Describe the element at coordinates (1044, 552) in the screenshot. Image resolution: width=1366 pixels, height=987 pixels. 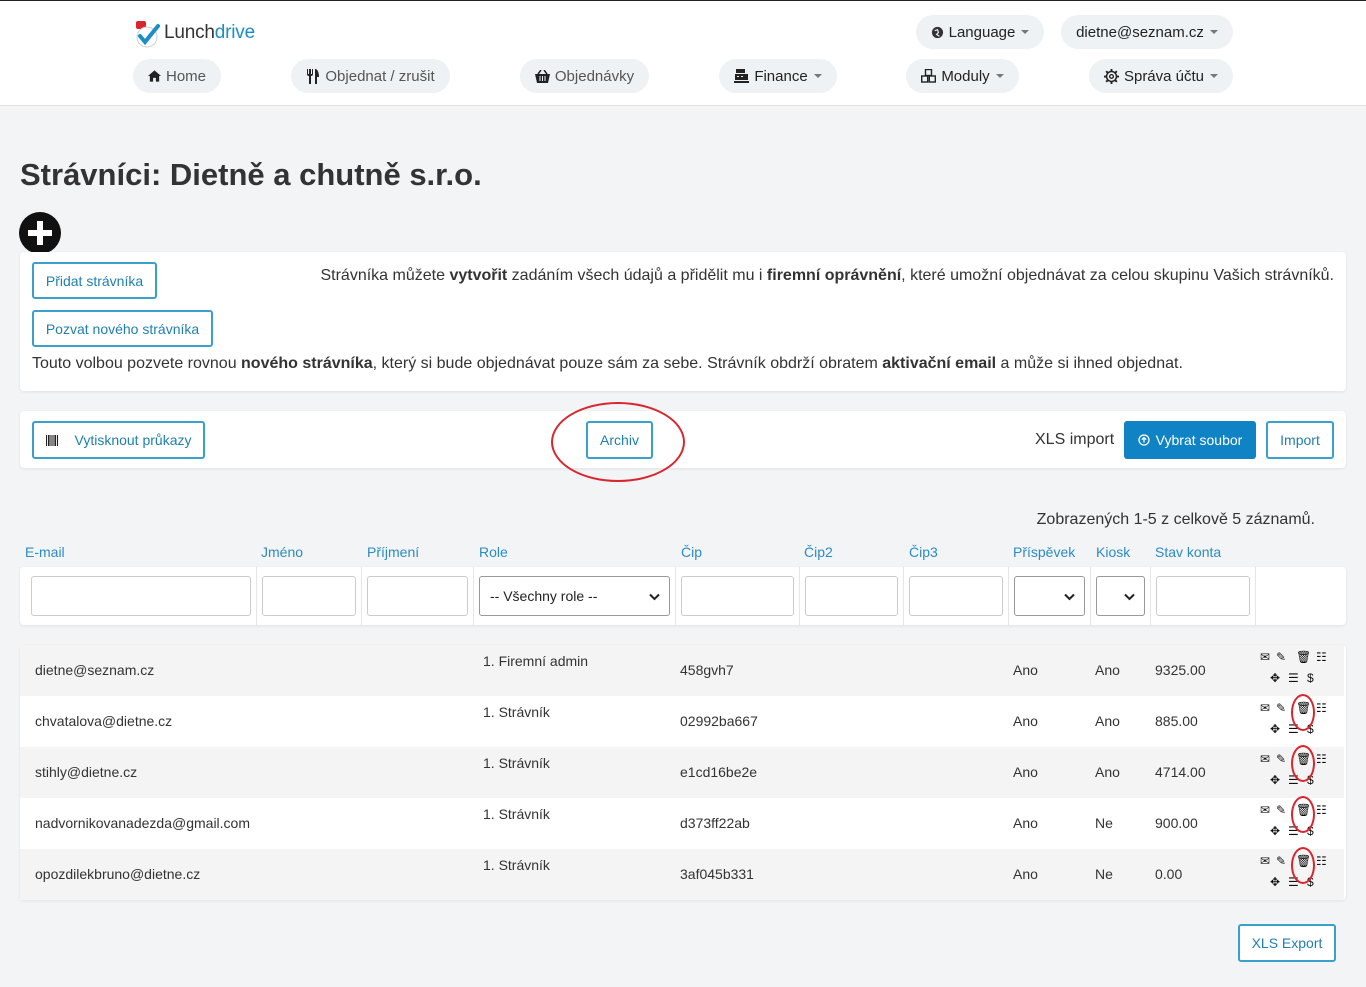
I see `col-header-contribution: Příspěvek` at that location.